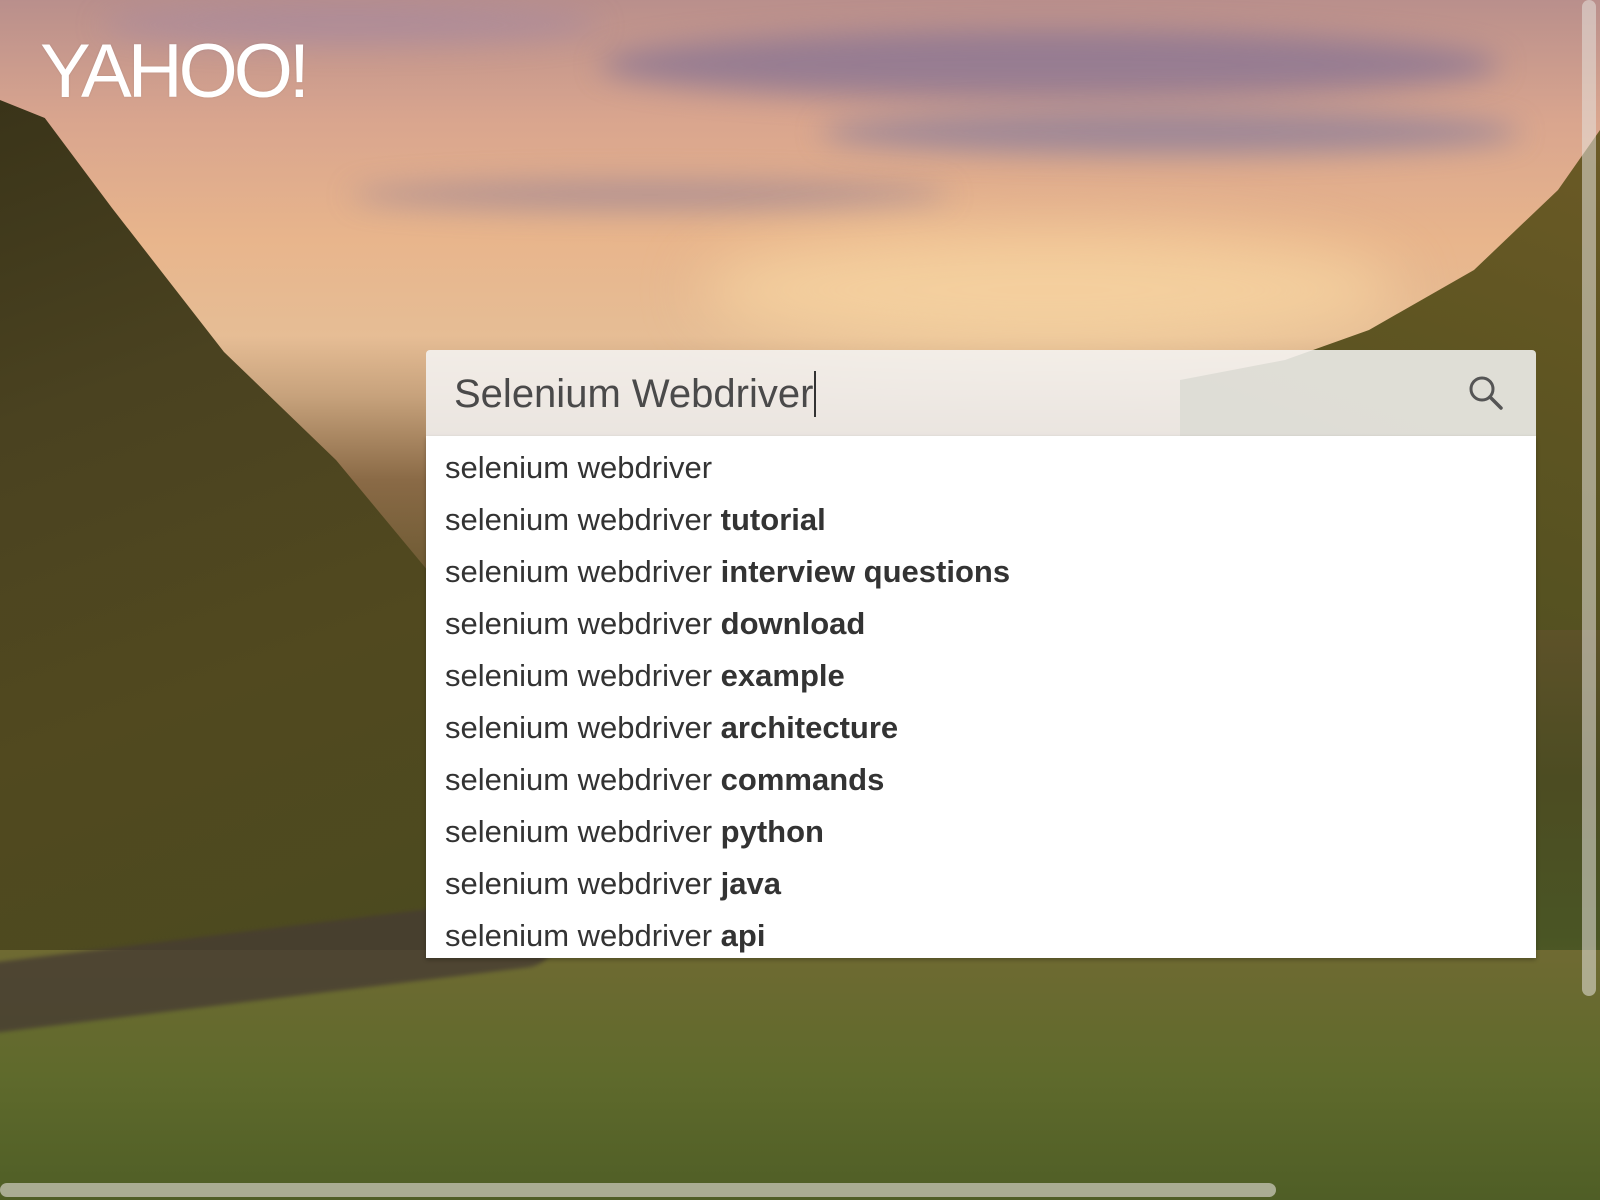 This screenshot has height=1200, width=1600. I want to click on search-box: Selenium Webdriver, so click(981, 393).